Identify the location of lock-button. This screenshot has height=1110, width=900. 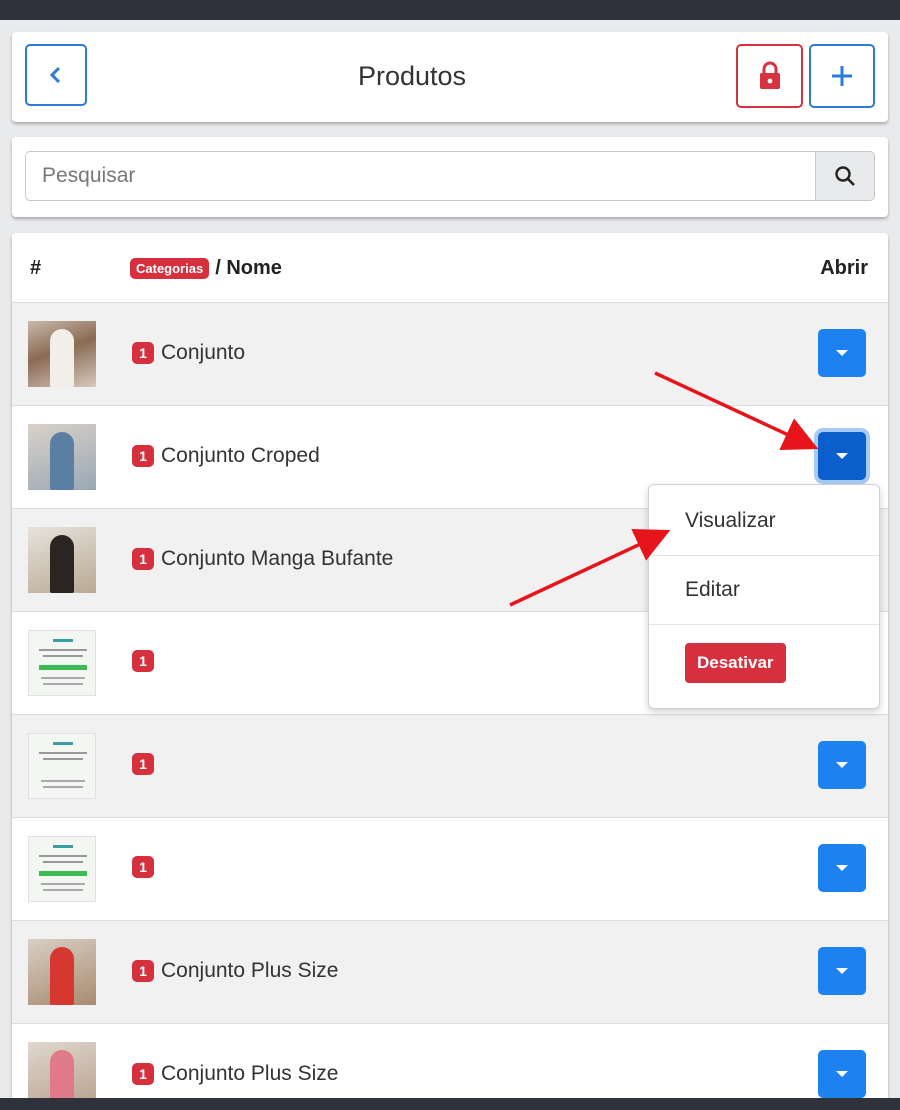
(769, 76).